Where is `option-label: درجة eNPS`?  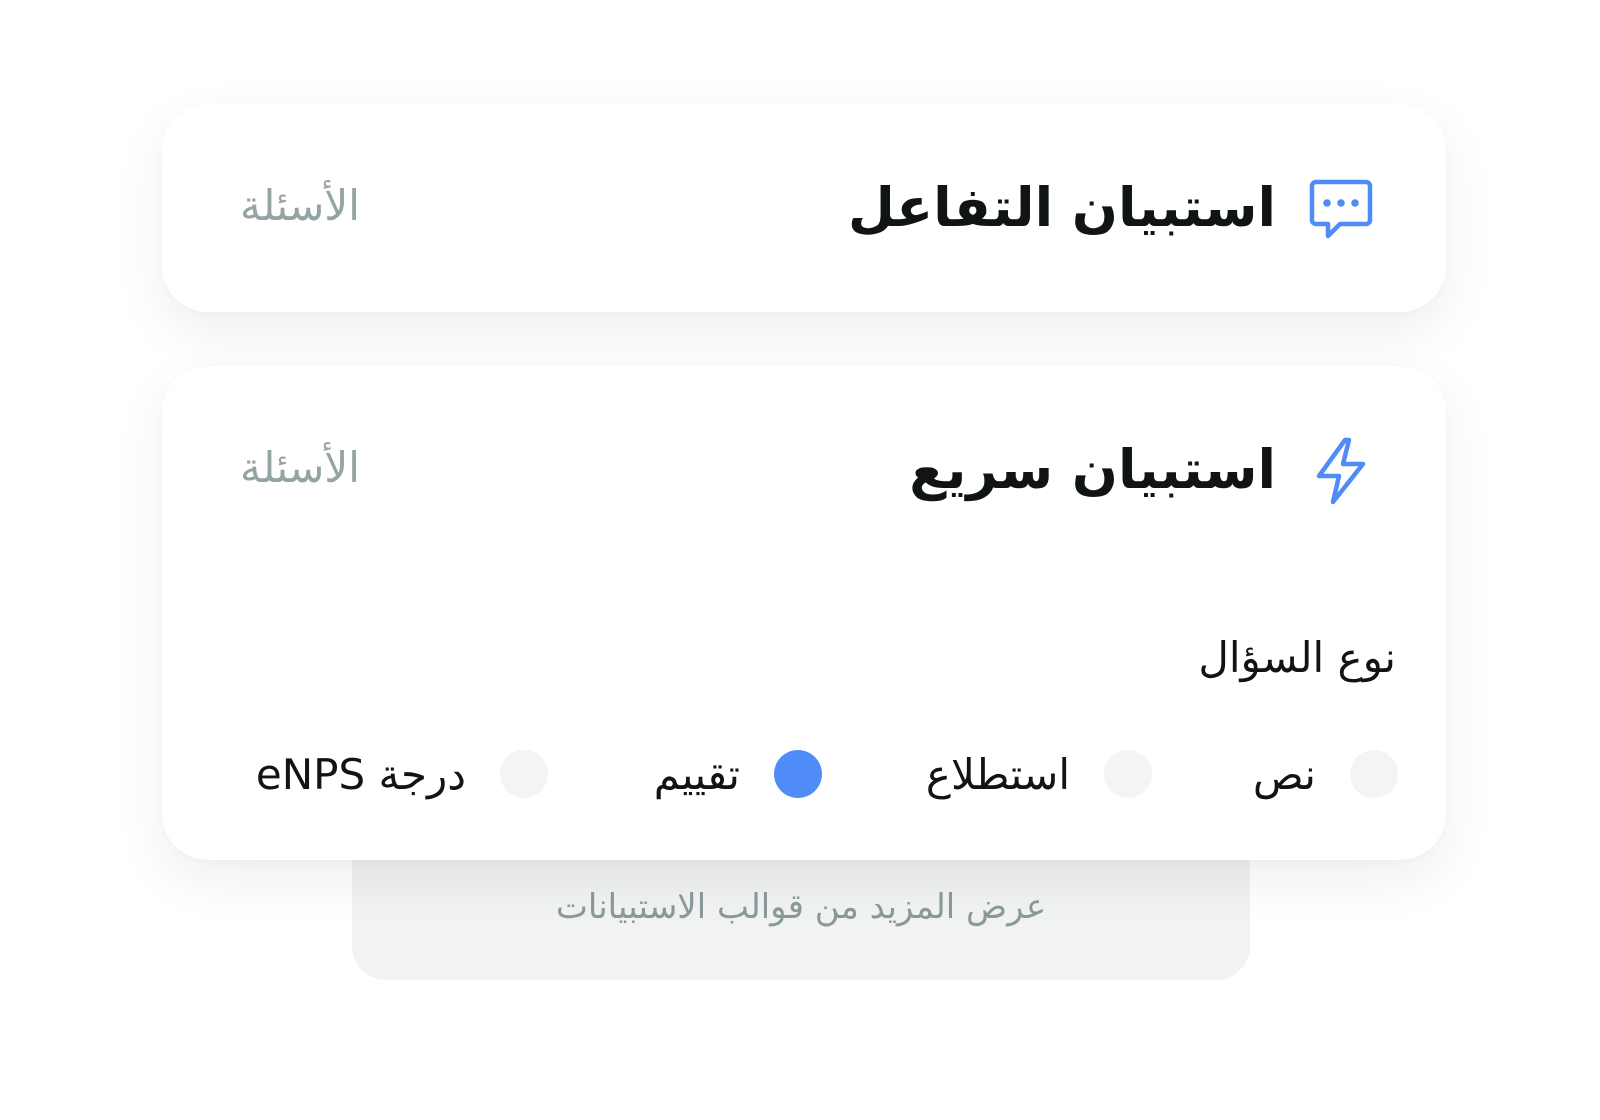 option-label: درجة eNPS is located at coordinates (360, 774).